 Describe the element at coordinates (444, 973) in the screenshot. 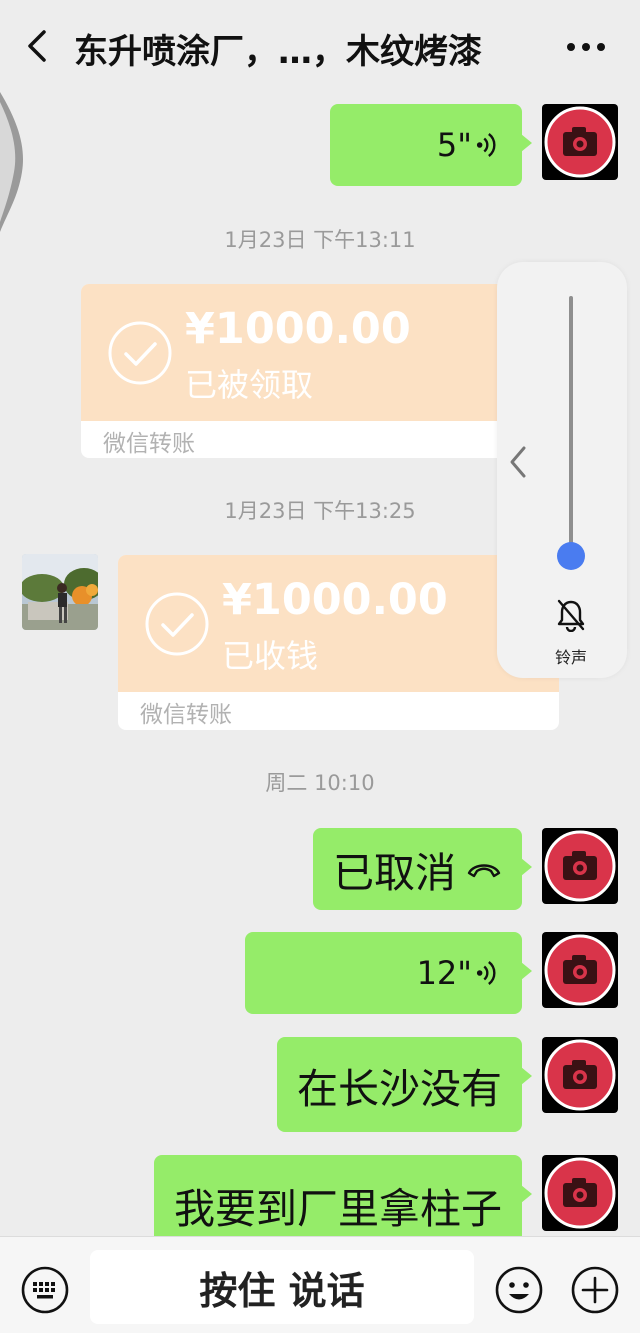

I see `voice-duration: 12"` at that location.